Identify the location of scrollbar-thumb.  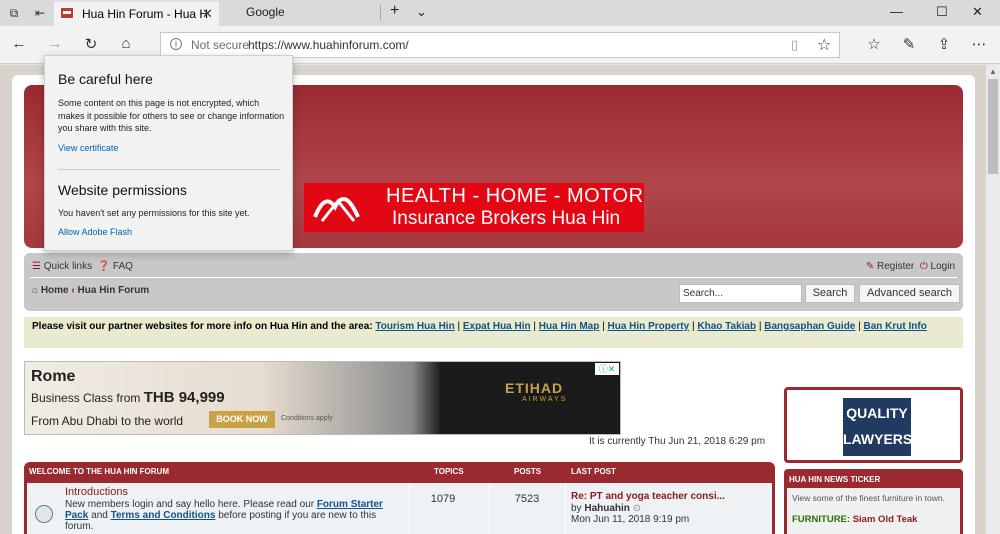
(993, 126).